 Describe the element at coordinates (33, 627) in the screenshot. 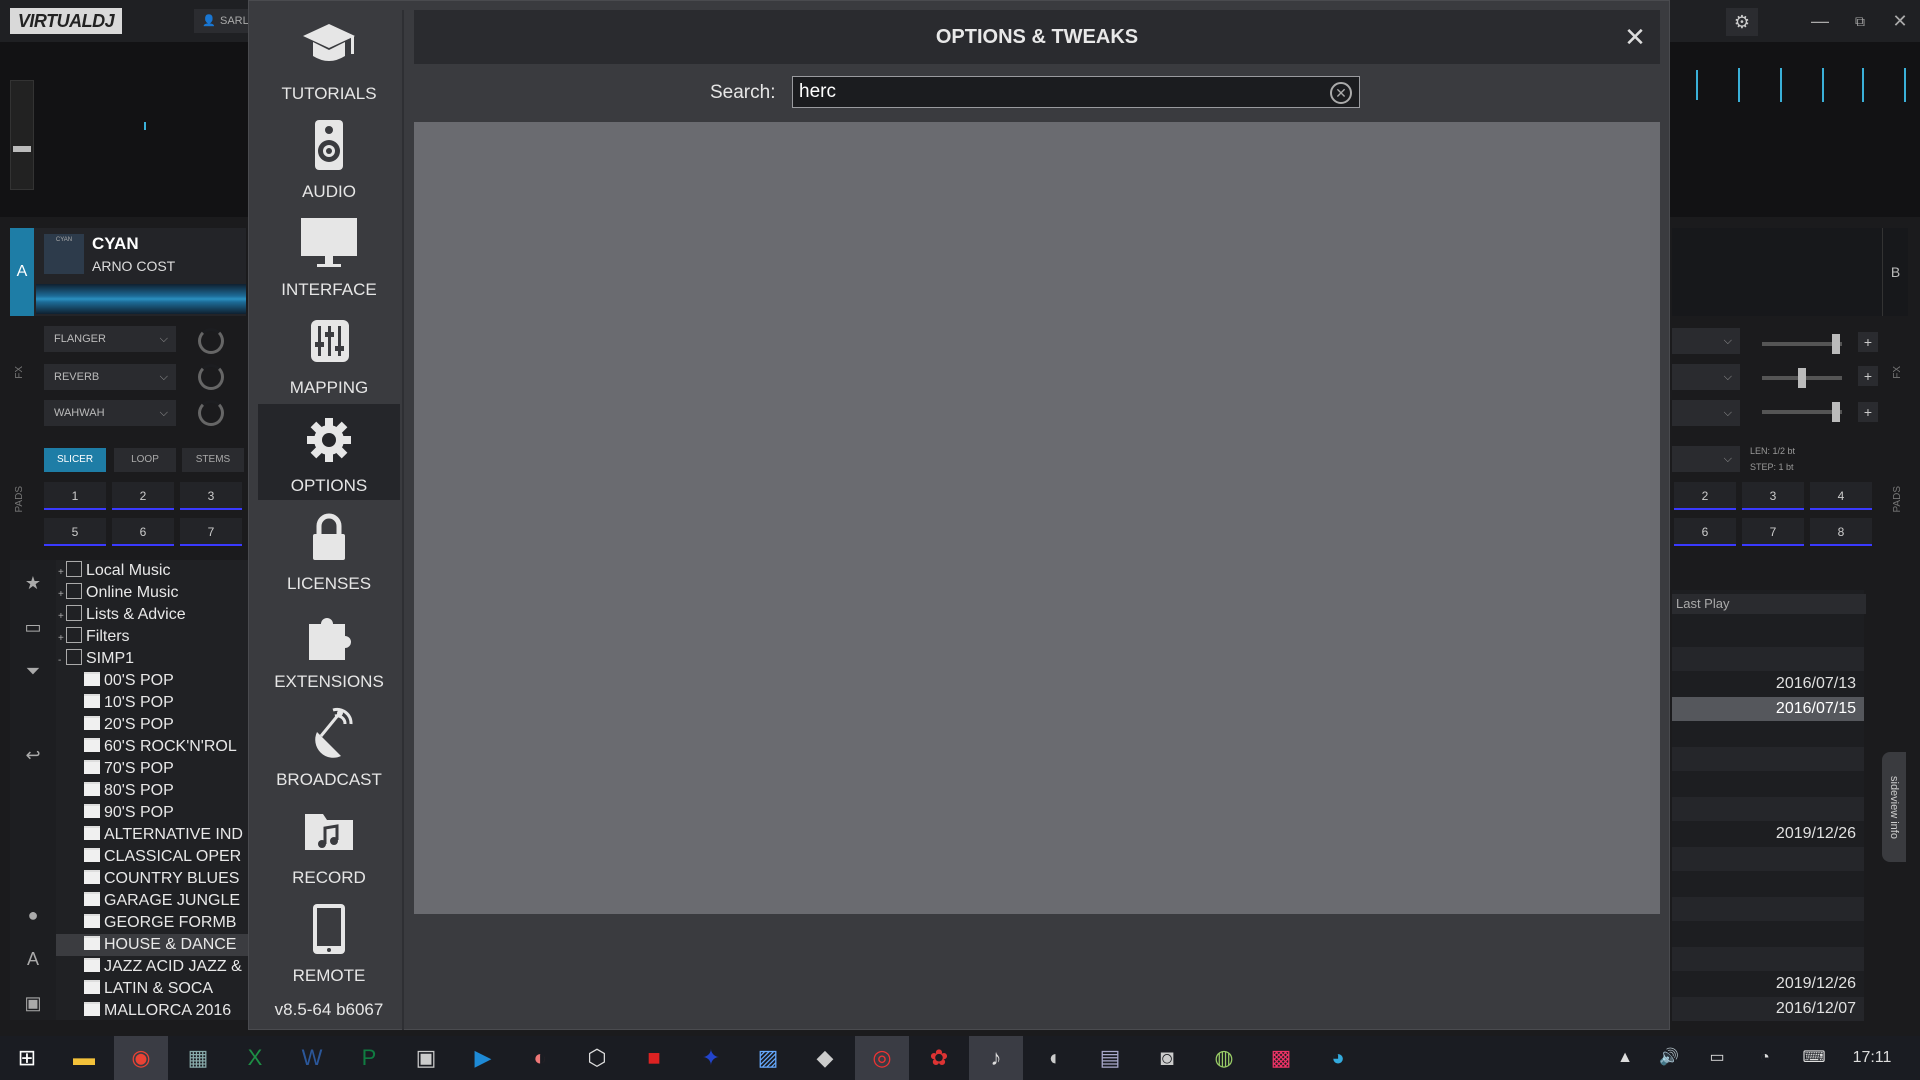

I see `folder-add-icon: ▭` at that location.